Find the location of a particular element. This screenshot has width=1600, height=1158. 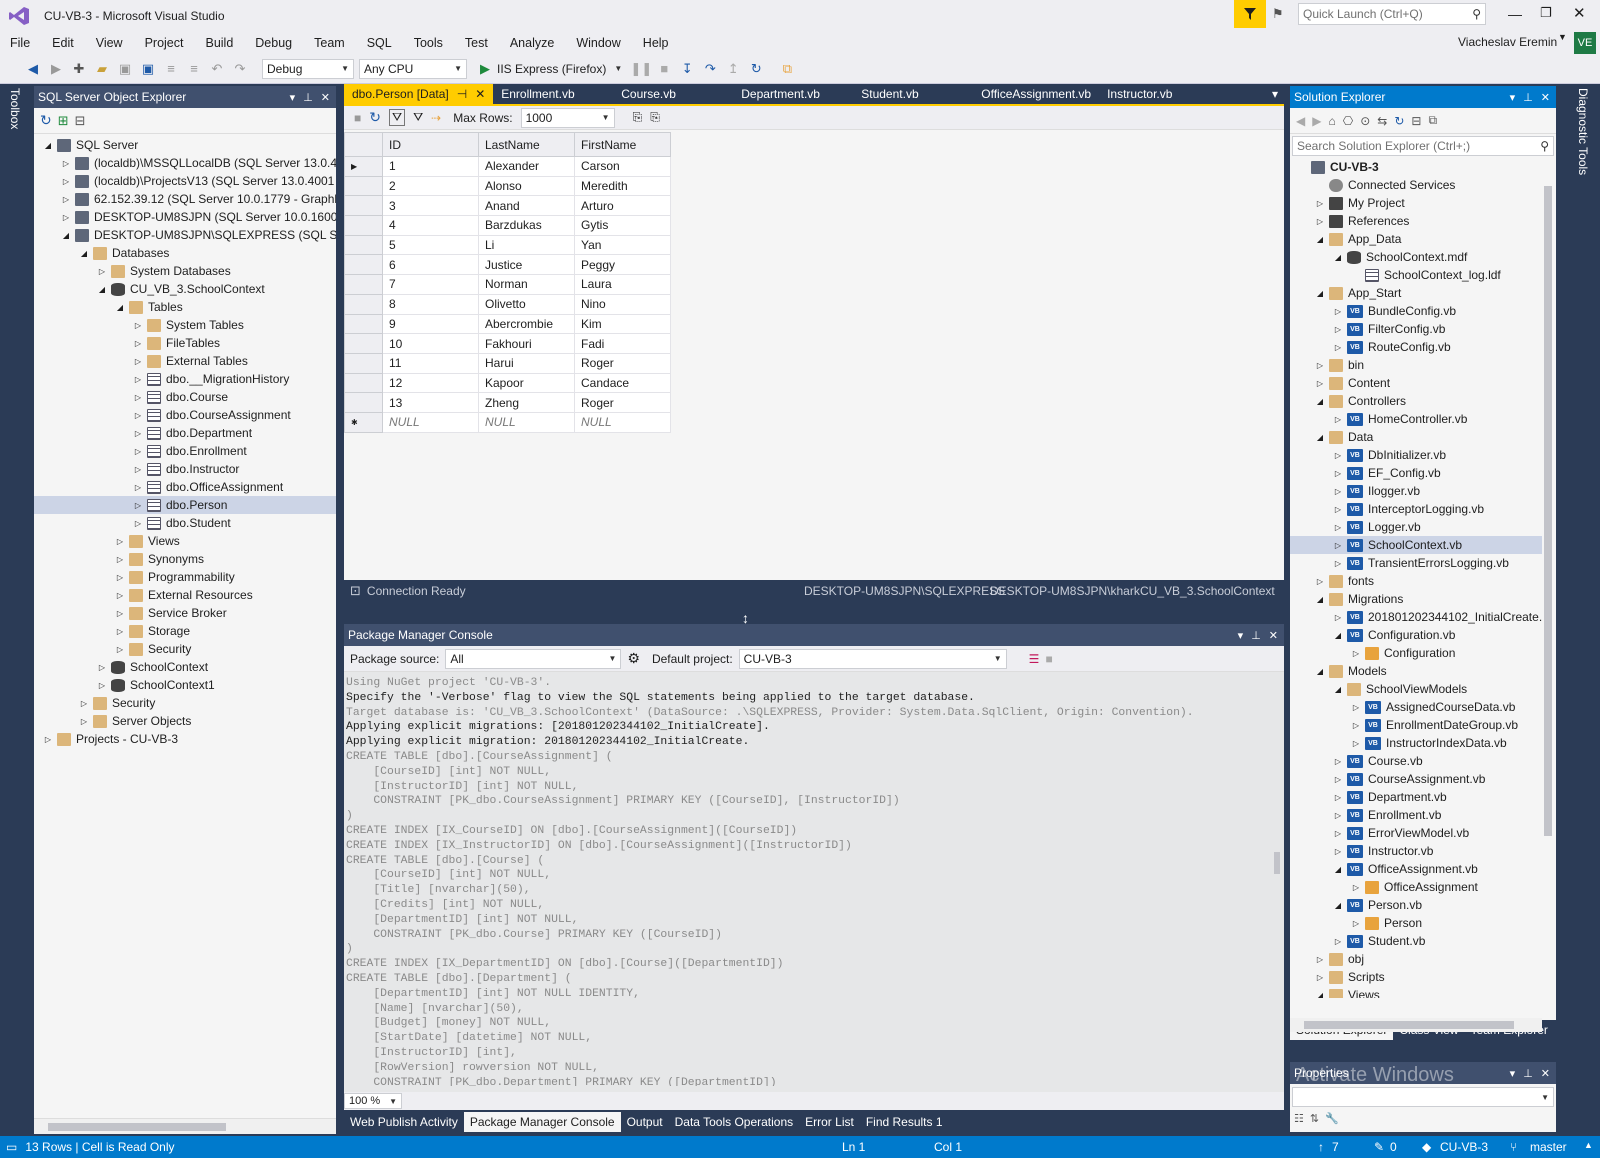

grid-cell: 13 is located at coordinates (430, 402).